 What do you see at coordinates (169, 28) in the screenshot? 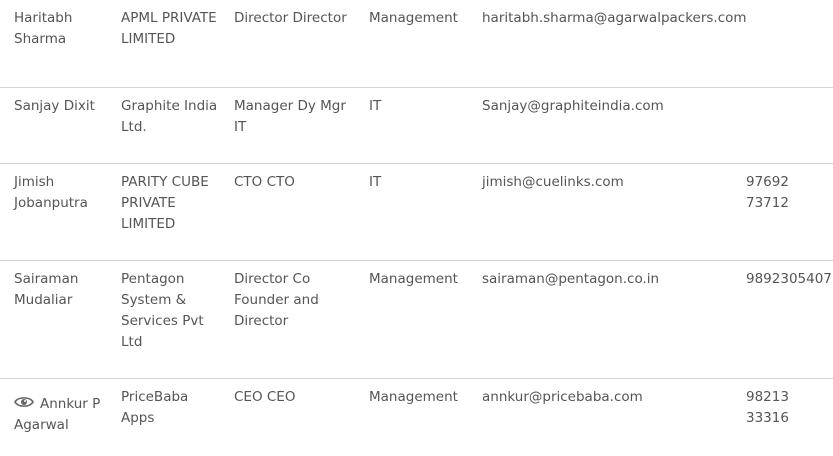
I see `contact-company: APML PRIVATE LIMITED` at bounding box center [169, 28].